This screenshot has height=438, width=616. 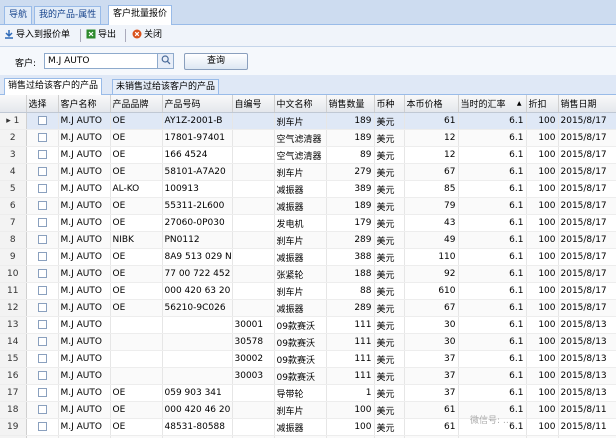 What do you see at coordinates (137, 34) in the screenshot?
I see `close-icon` at bounding box center [137, 34].